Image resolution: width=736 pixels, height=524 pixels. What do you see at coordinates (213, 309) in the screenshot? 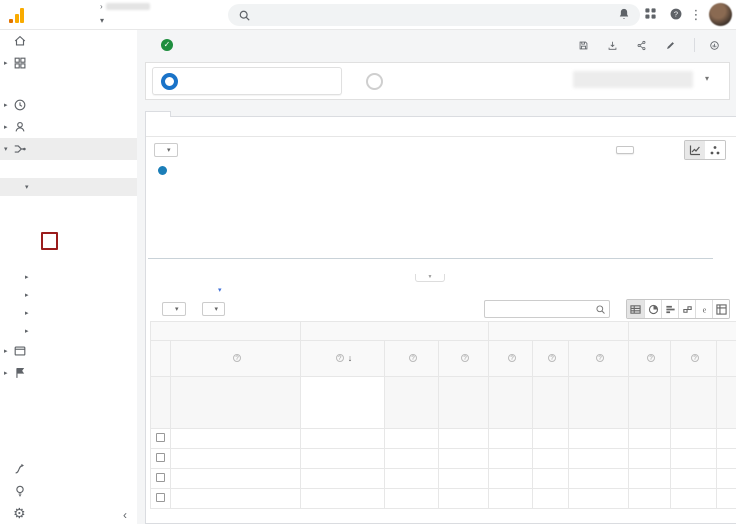
I see `sort-type-dropdown: ▾` at bounding box center [213, 309].